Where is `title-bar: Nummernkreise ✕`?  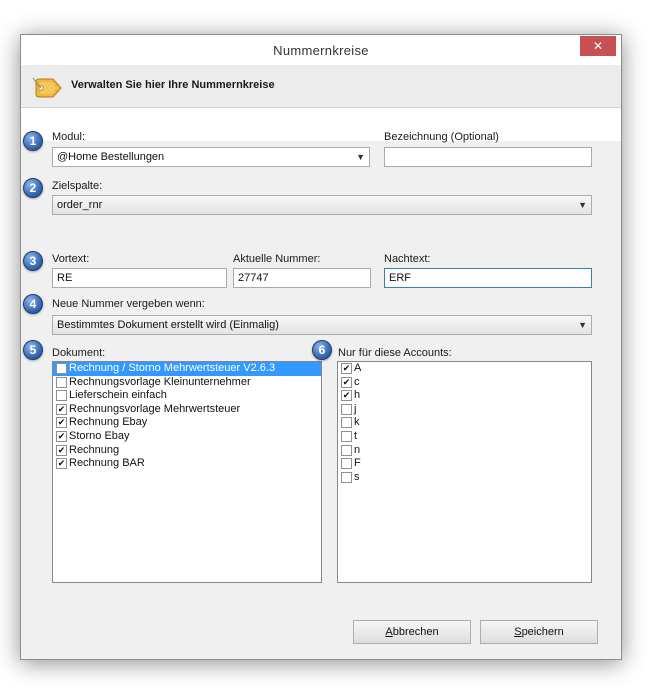 title-bar: Nummernkreise ✕ is located at coordinates (321, 50).